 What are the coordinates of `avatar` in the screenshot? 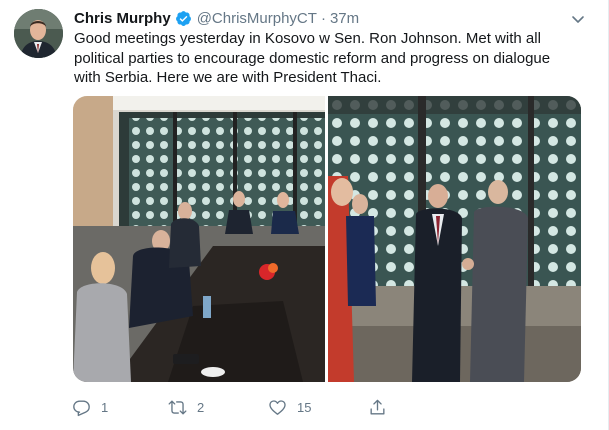 It's located at (38, 33).